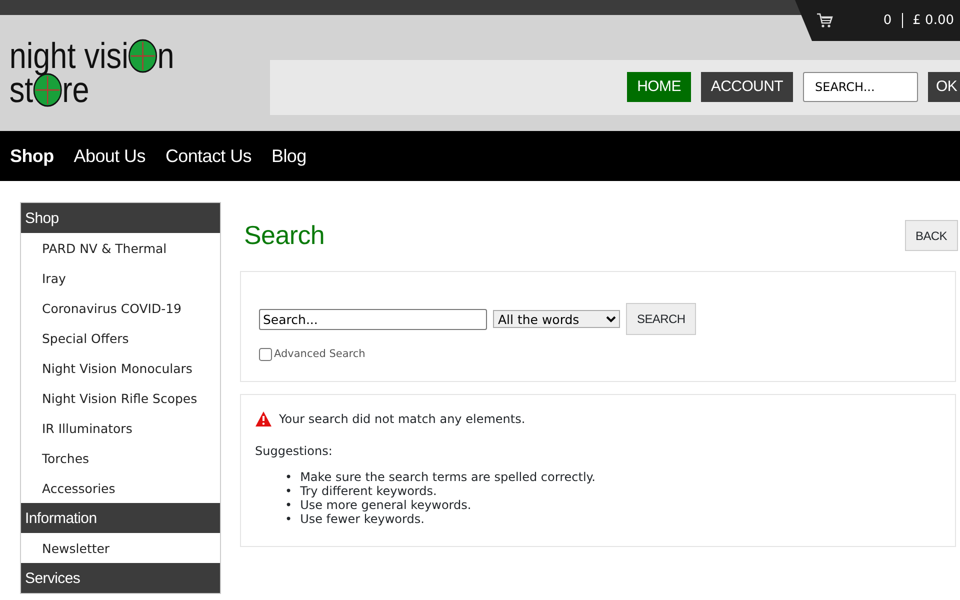 Image resolution: width=960 pixels, height=600 pixels. I want to click on sidebar-item: Newsletter, so click(120, 548).